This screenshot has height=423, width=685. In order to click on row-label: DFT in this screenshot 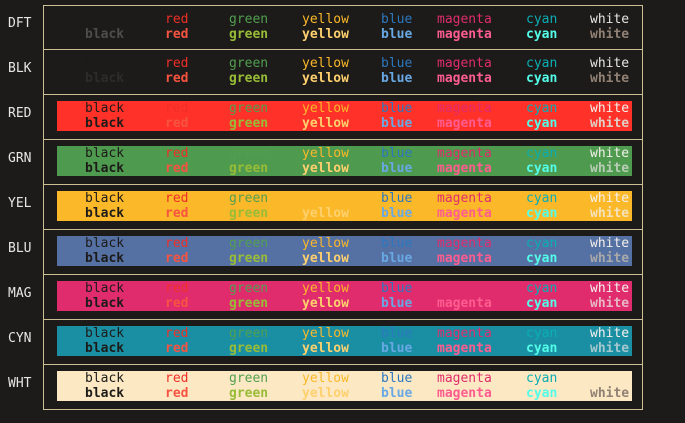, I will do `click(20, 23)`.